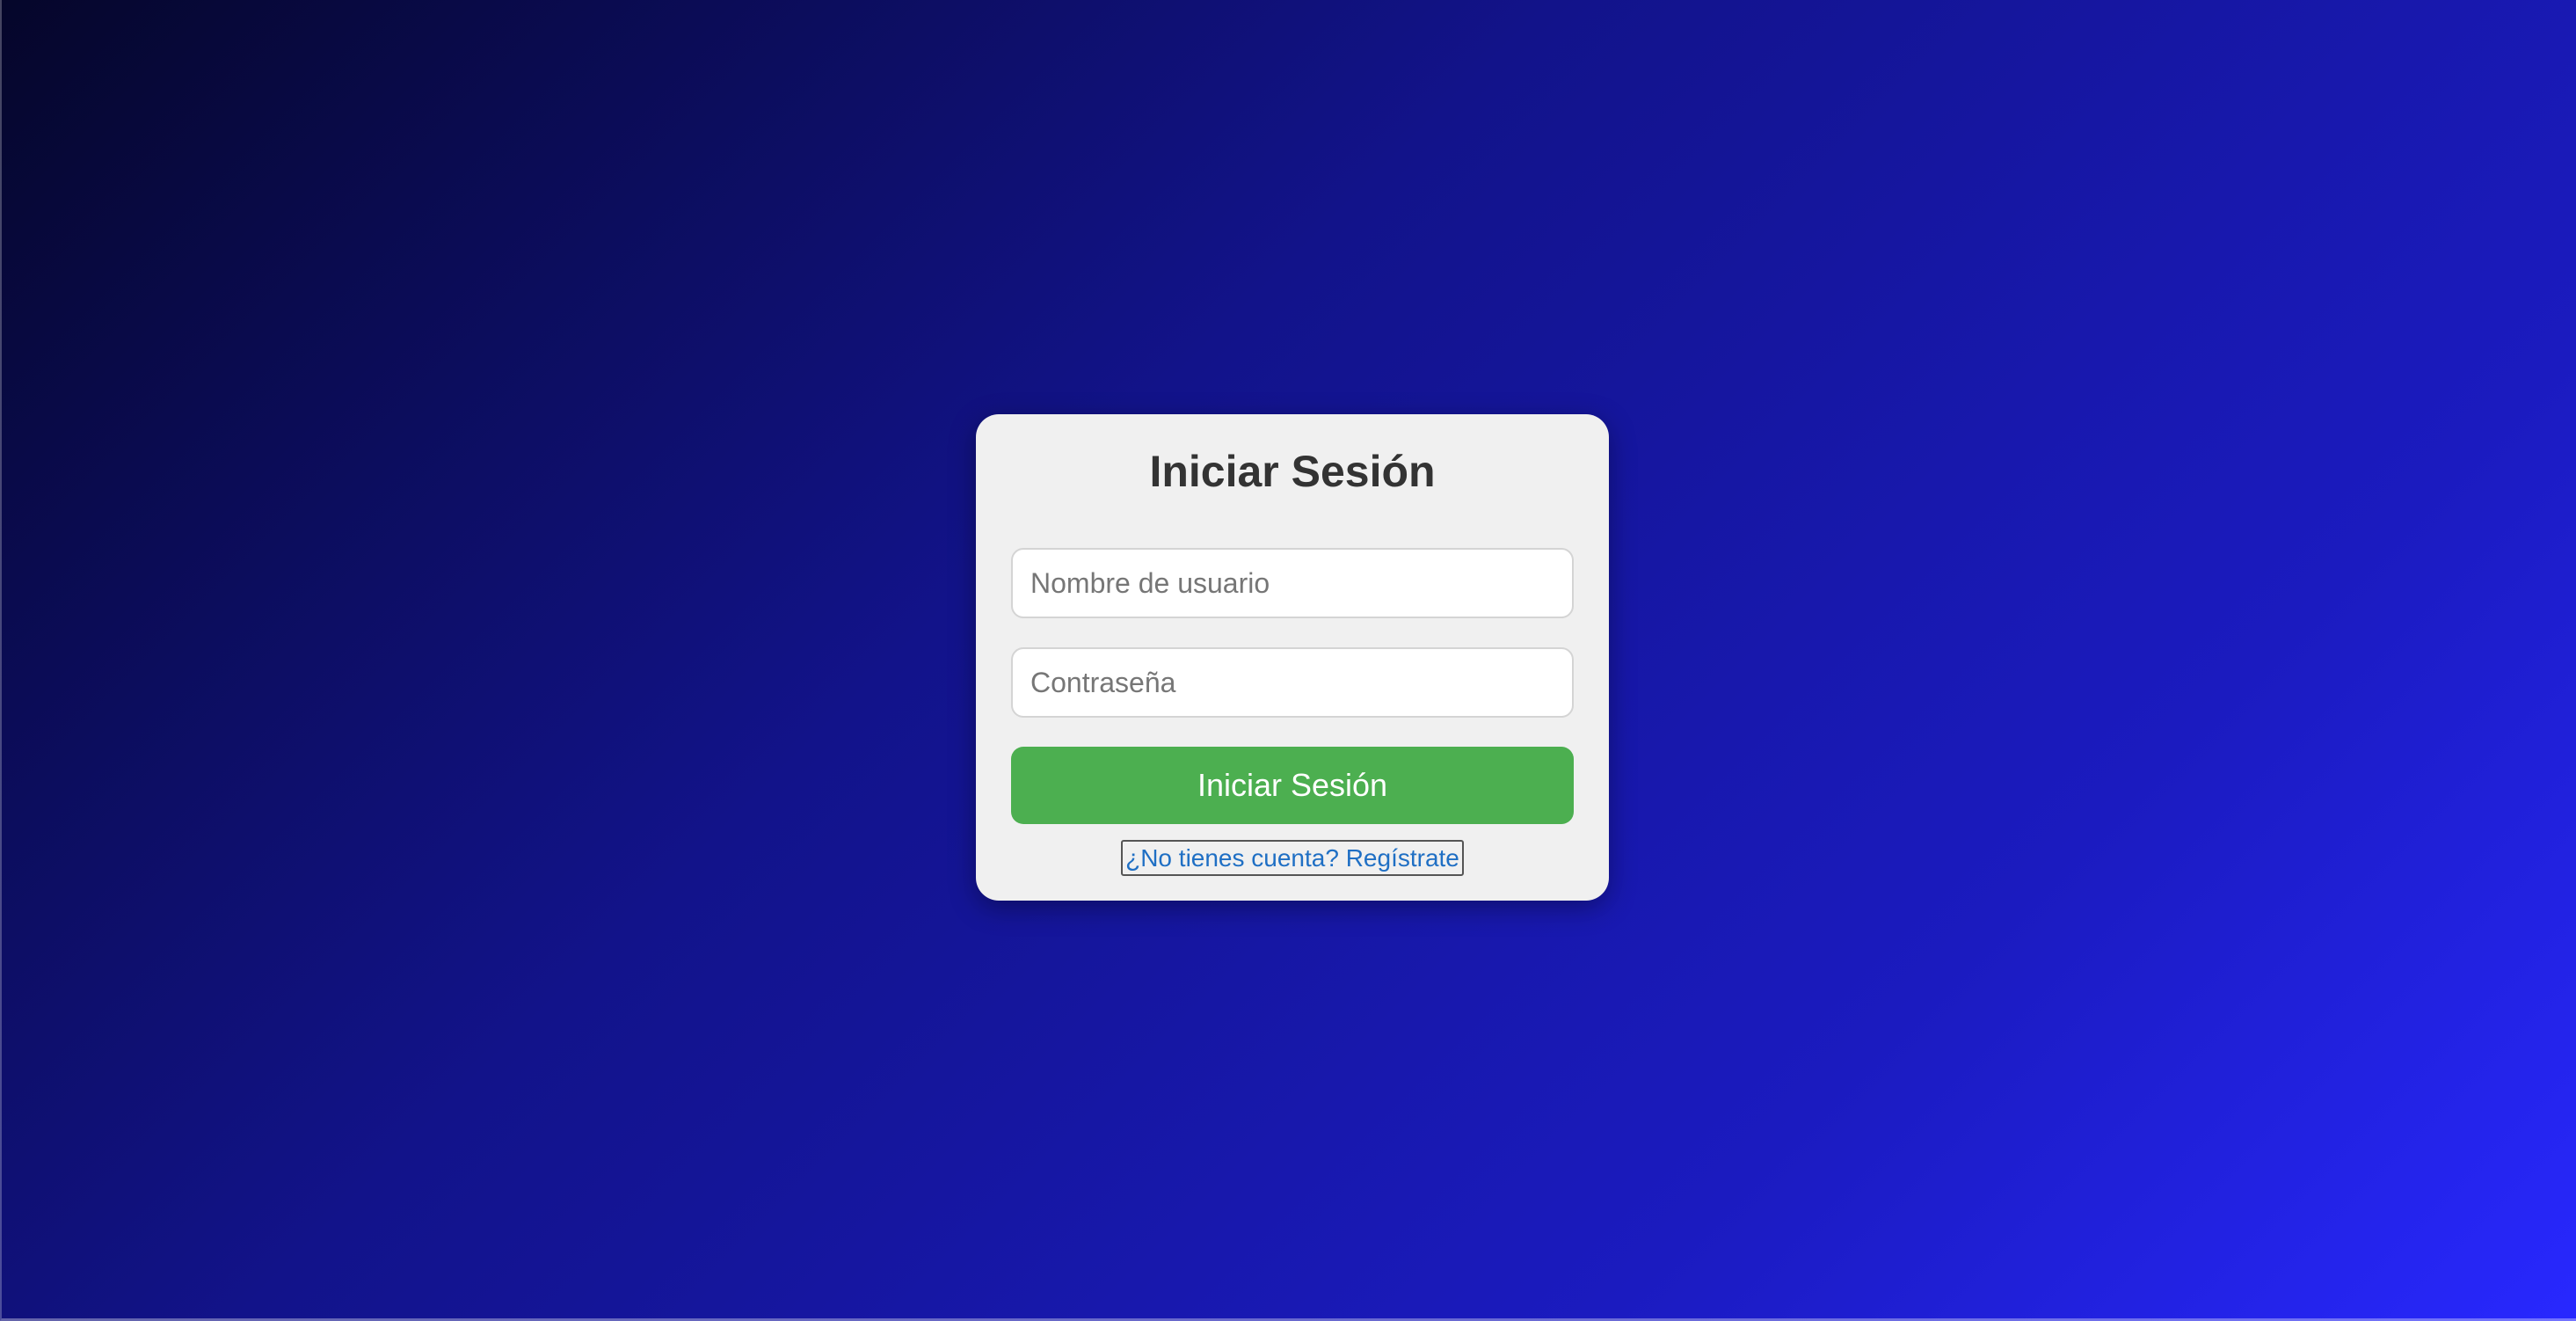  I want to click on username-input, so click(1292, 583).